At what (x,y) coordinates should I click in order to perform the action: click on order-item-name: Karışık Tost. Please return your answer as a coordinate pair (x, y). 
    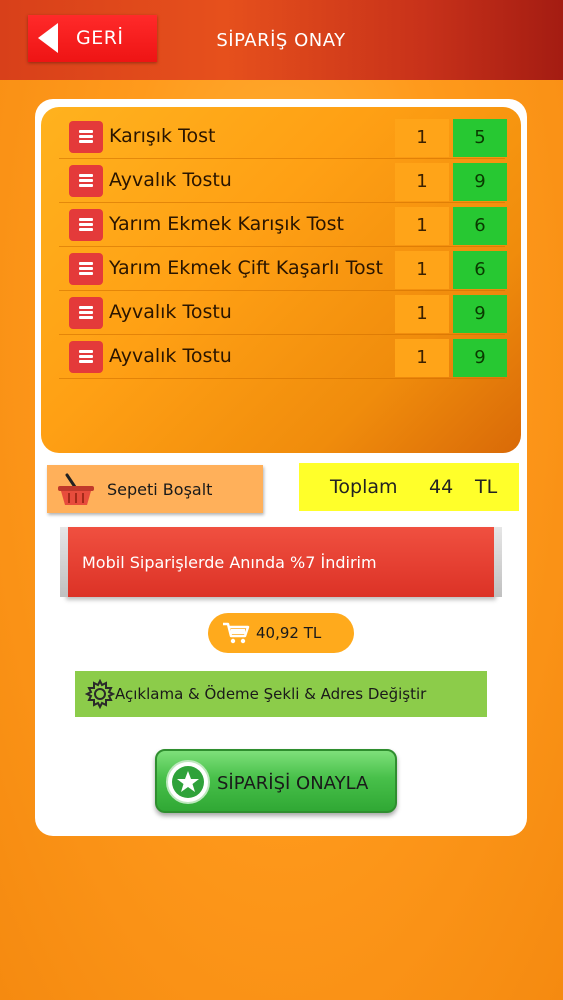
    Looking at the image, I should click on (162, 136).